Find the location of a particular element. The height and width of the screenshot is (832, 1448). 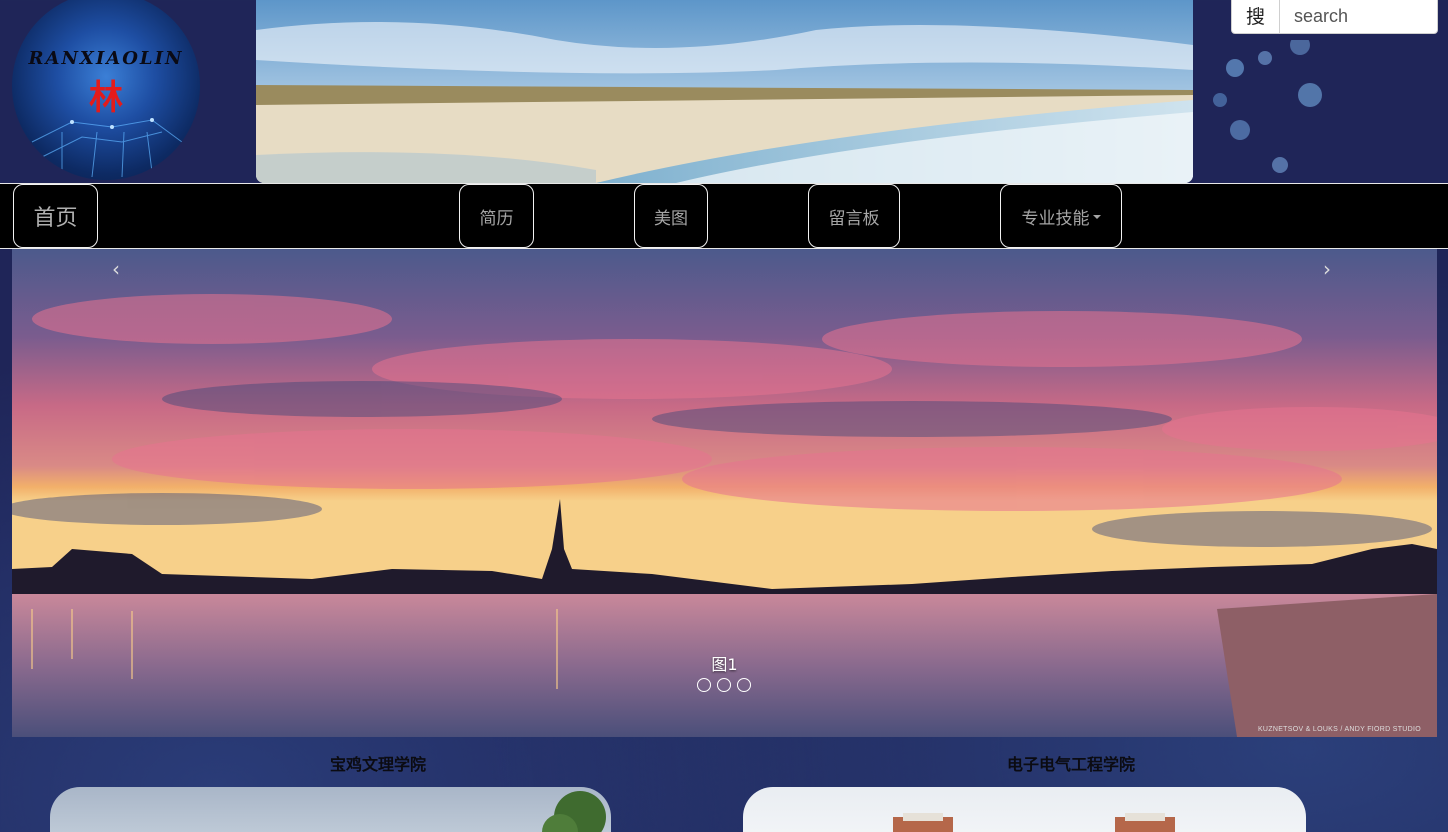

site-logo: RANXIAOLIN 林 is located at coordinates (106, 90).